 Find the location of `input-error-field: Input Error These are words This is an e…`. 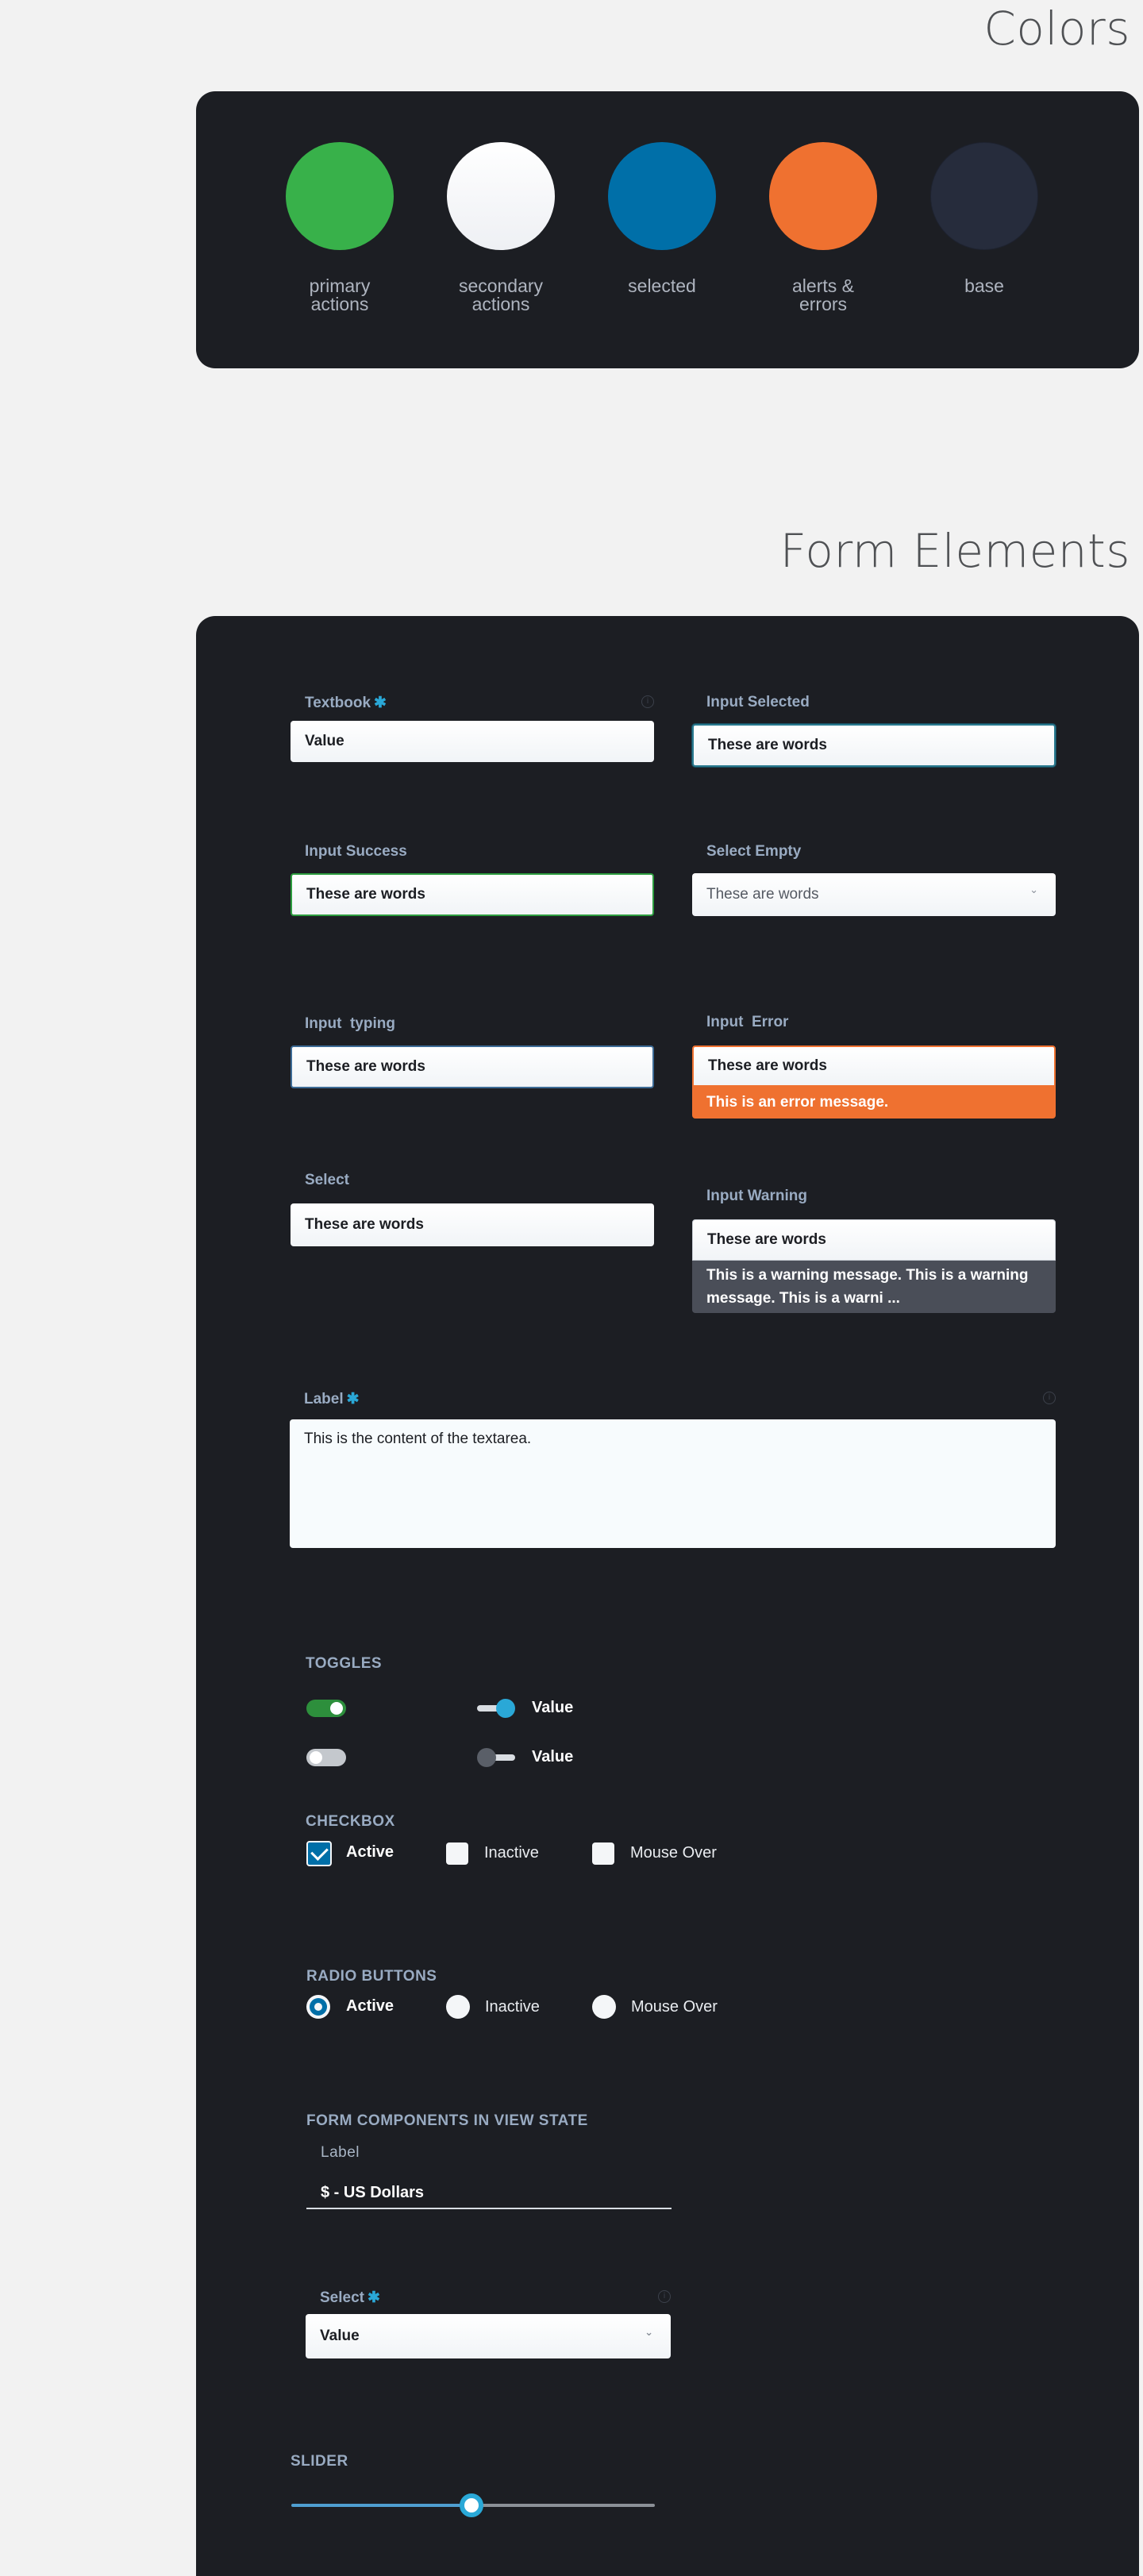

input-error-field: Input Error These are words This is an e… is located at coordinates (874, 1069).